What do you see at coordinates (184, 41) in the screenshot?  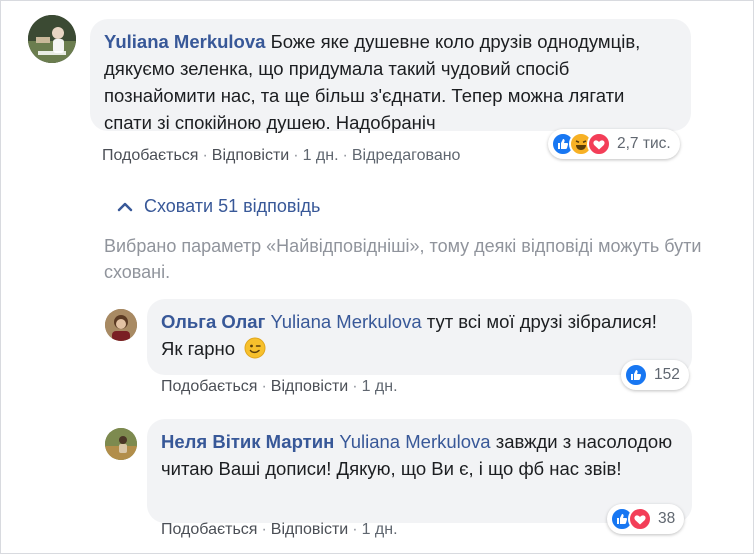 I see `comment-author: Yuliana Merkulova` at bounding box center [184, 41].